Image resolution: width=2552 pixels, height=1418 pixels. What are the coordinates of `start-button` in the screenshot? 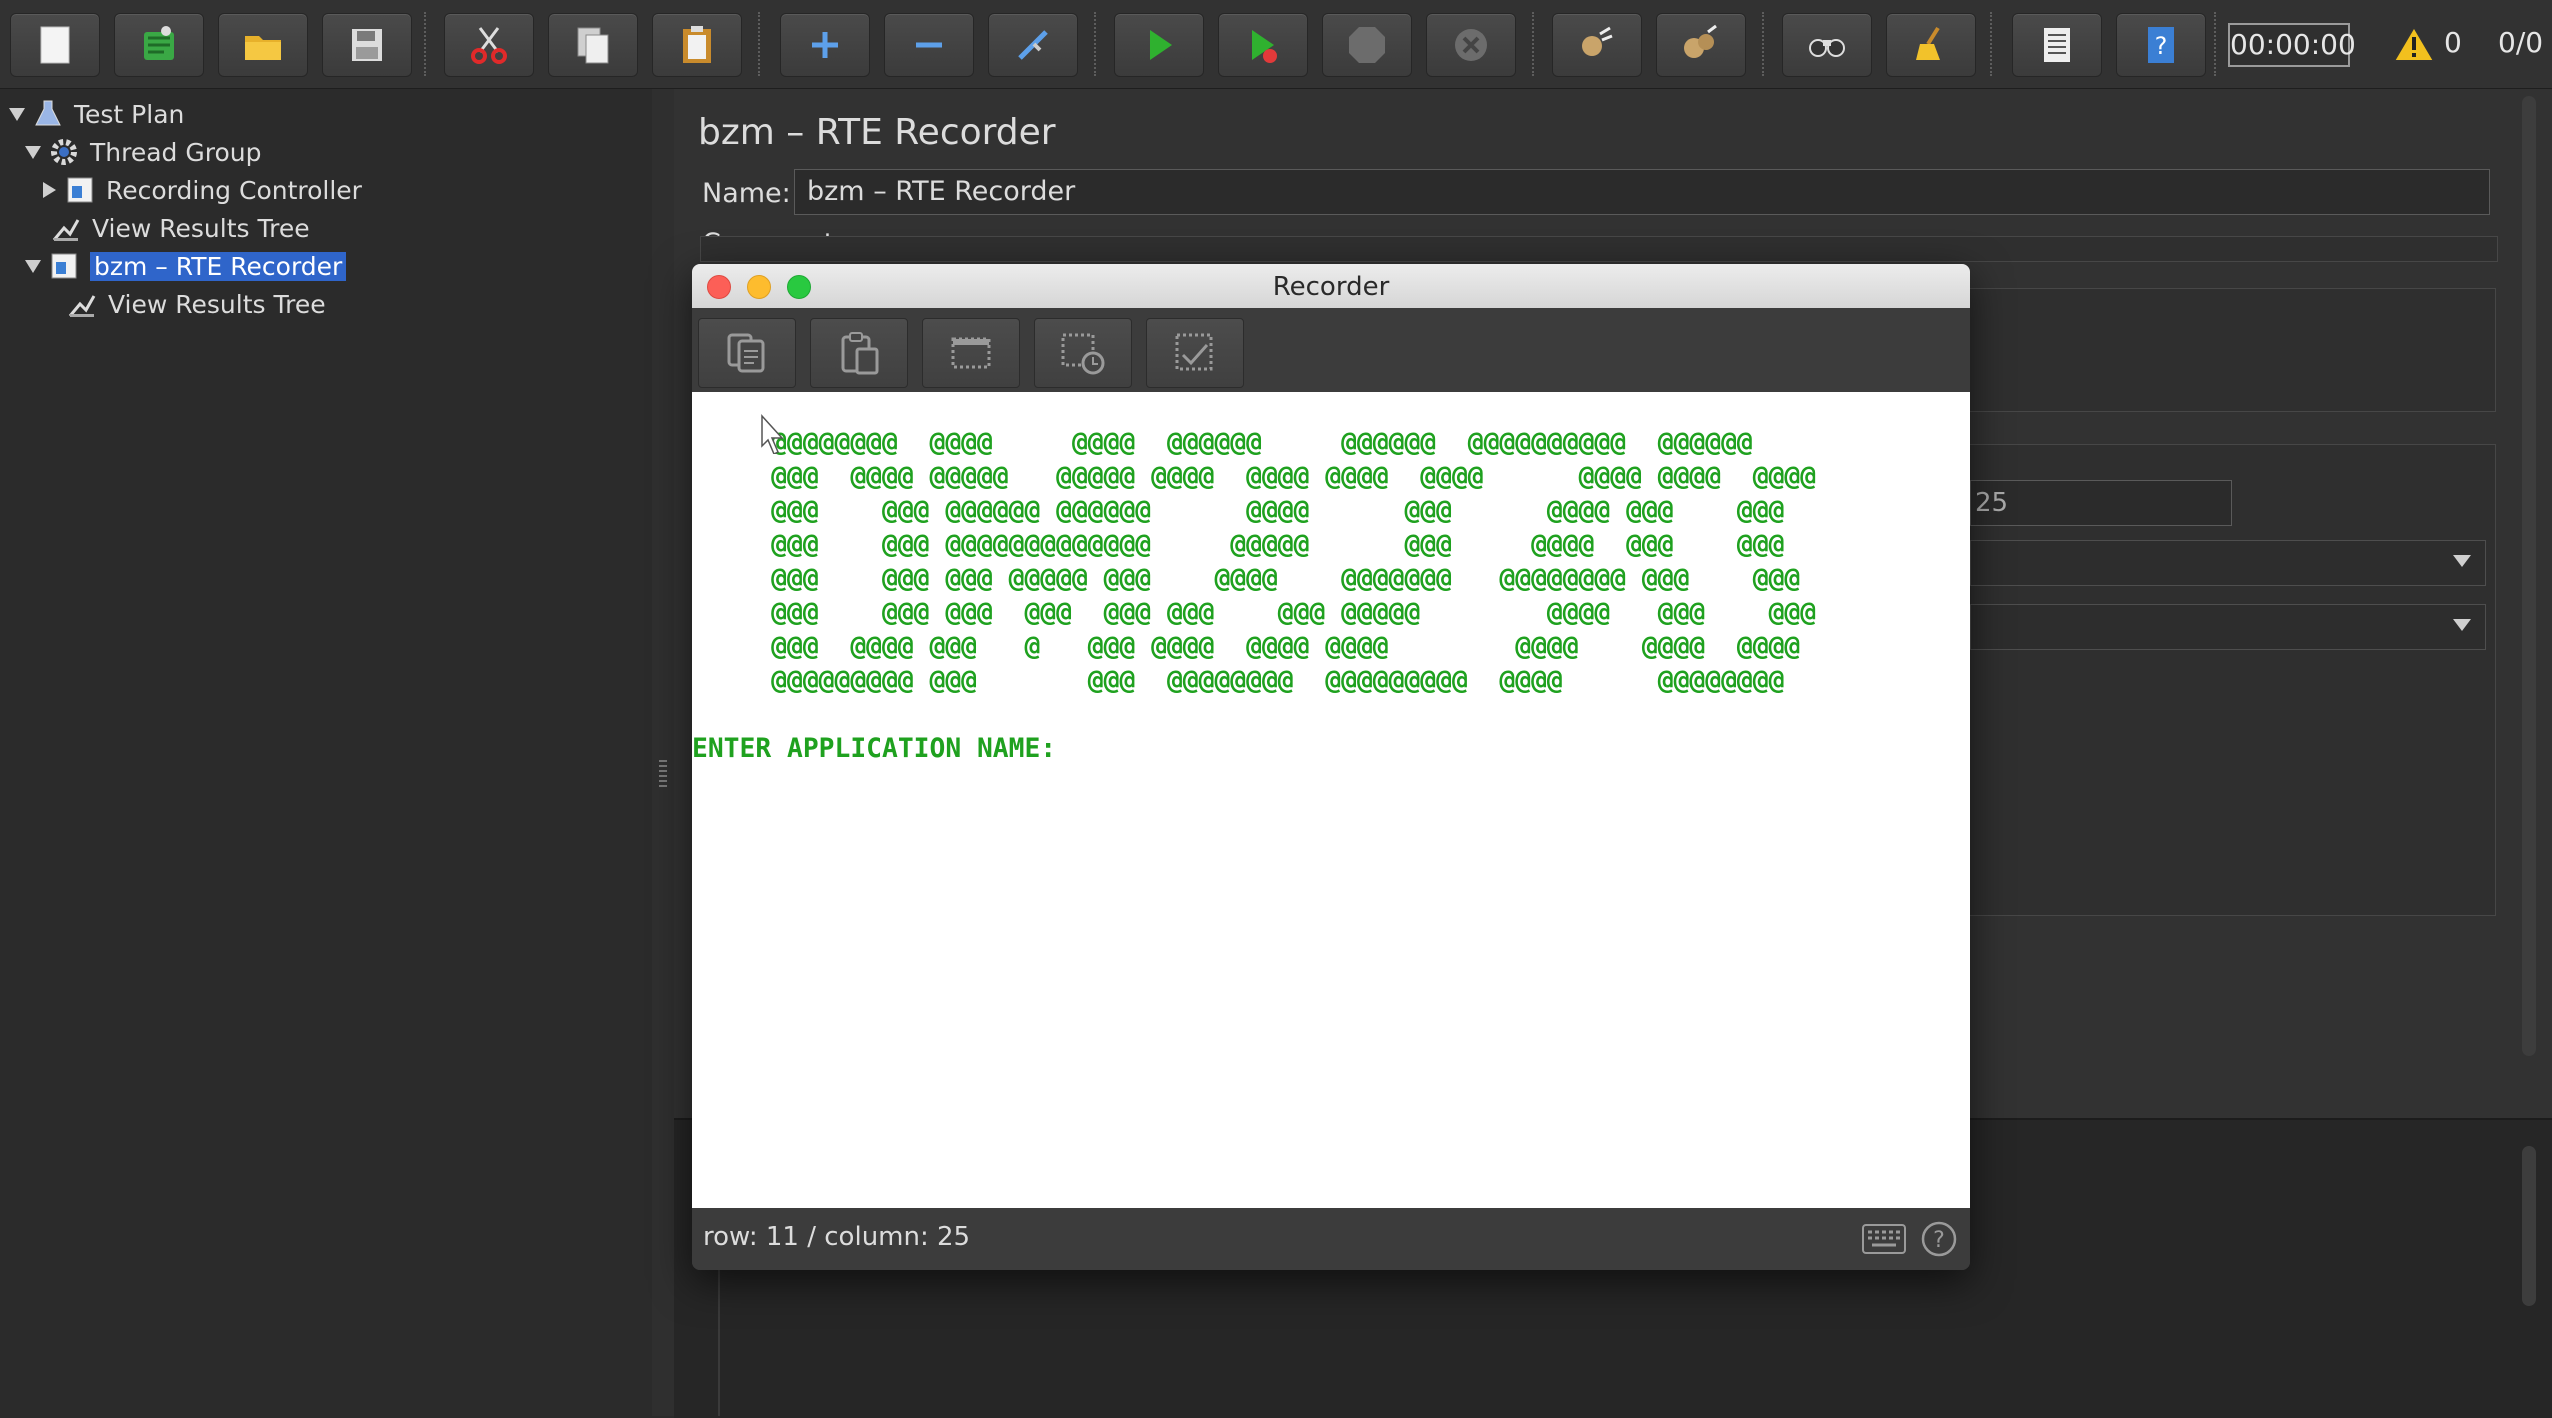 It's located at (1159, 45).